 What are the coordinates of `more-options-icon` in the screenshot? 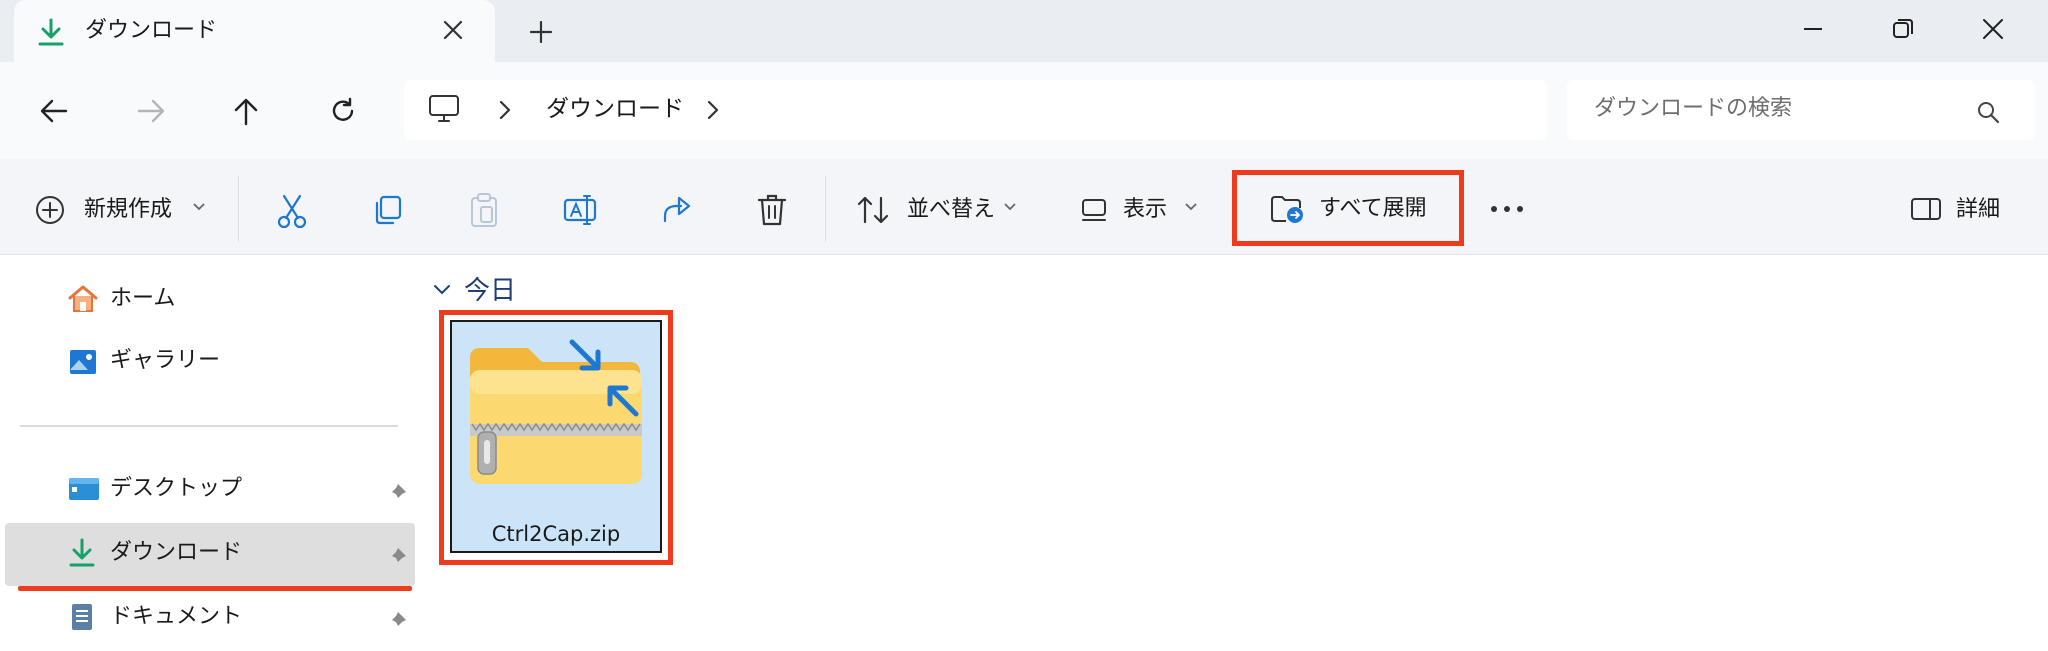 It's located at (1507, 209).